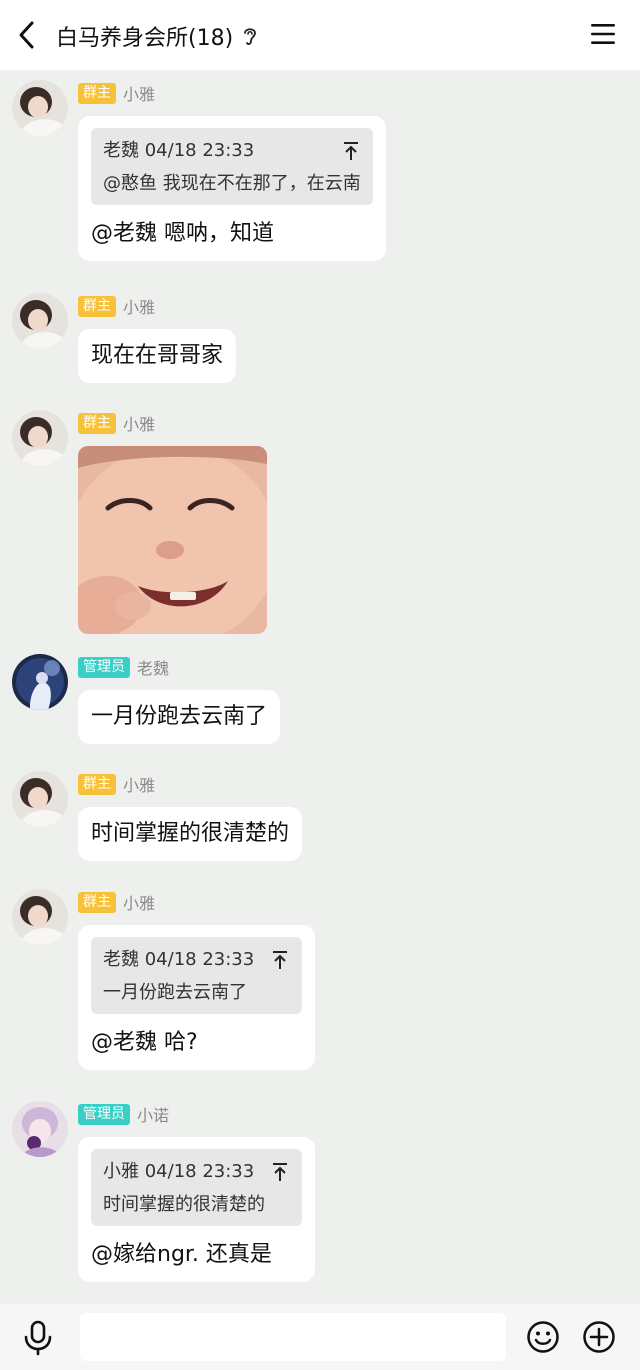  I want to click on microphone-icon, so click(38, 1338).